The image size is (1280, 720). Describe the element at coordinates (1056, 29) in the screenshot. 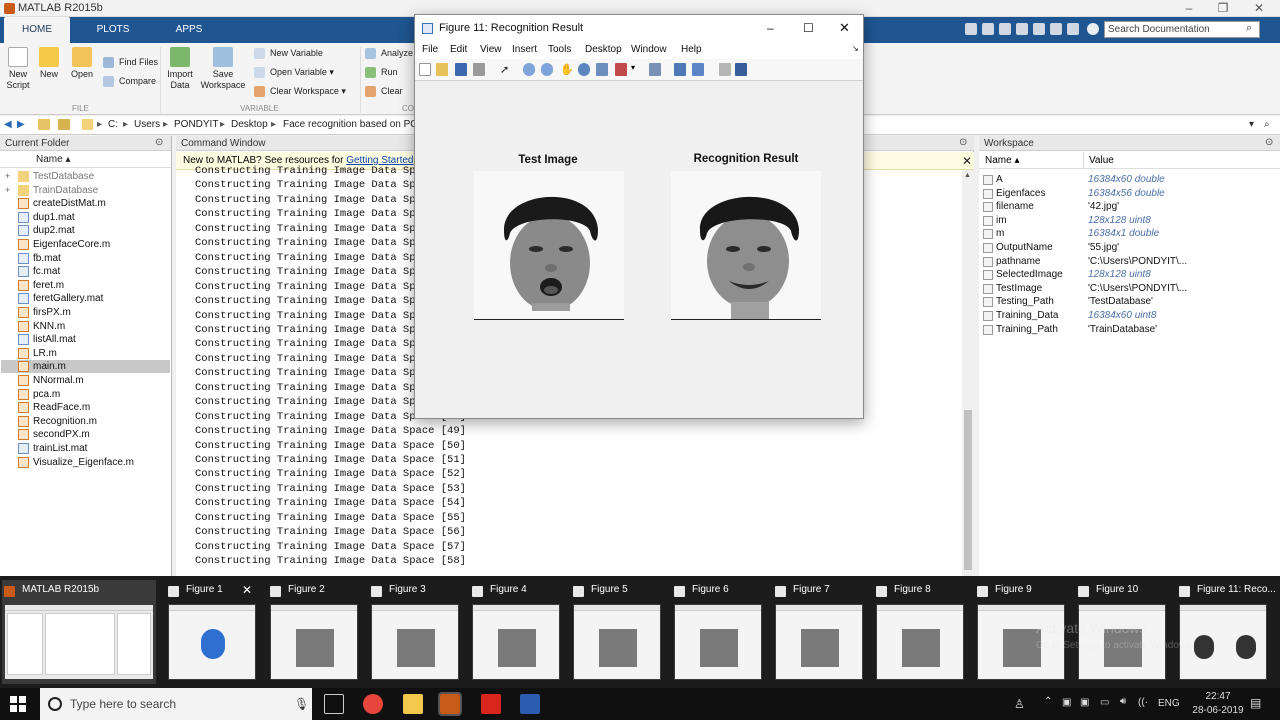

I see `redo-quick-icon` at that location.